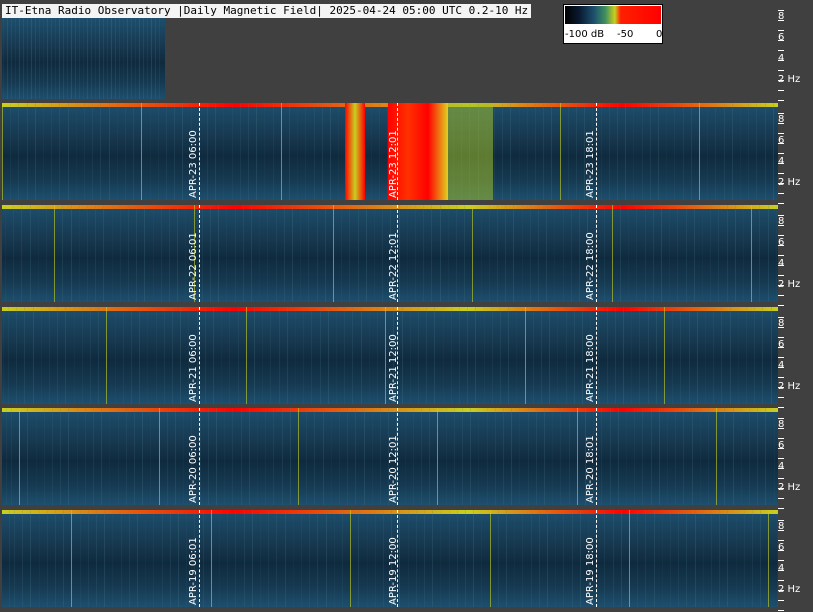 Image resolution: width=813 pixels, height=612 pixels. I want to click on colorbar-legend: -100 dB -50 0, so click(613, 24).